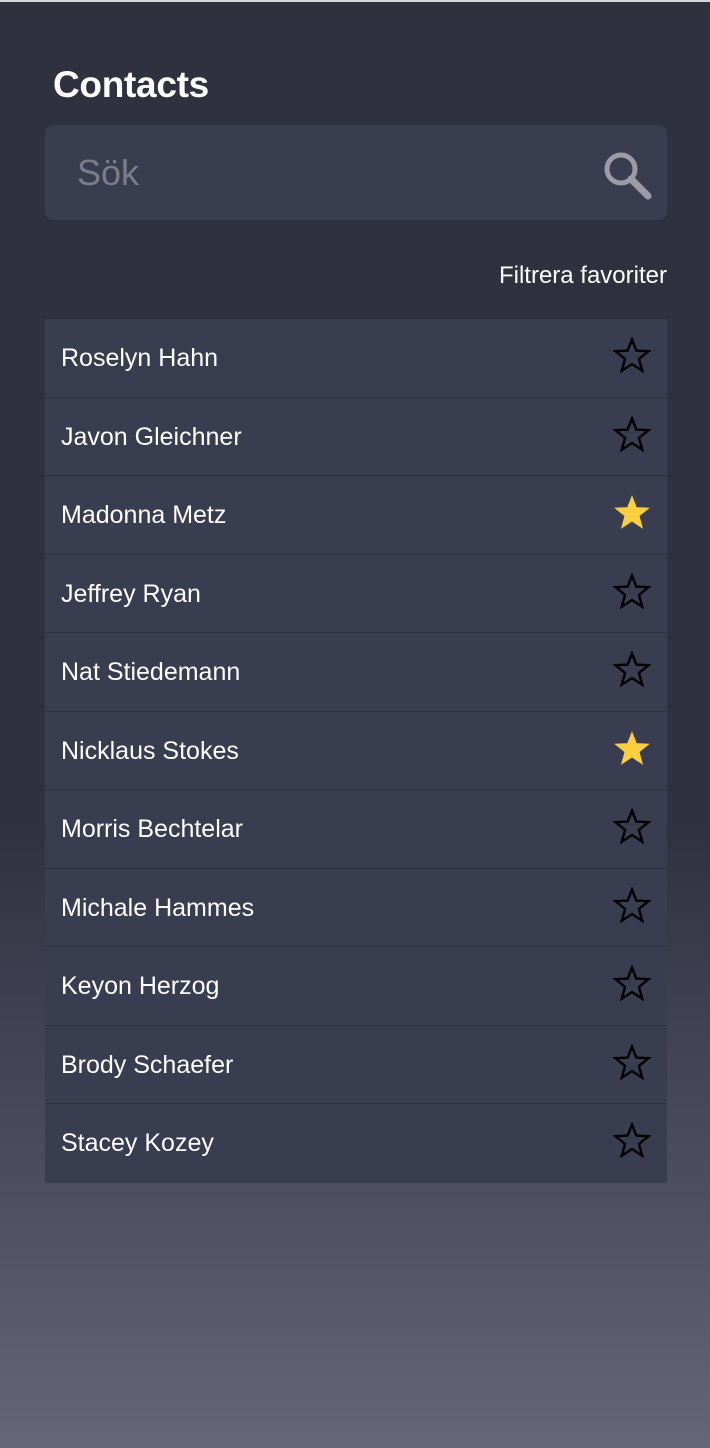 The height and width of the screenshot is (1448, 710). What do you see at coordinates (356, 1143) in the screenshot?
I see `contact-row: Stacey Kozey` at bounding box center [356, 1143].